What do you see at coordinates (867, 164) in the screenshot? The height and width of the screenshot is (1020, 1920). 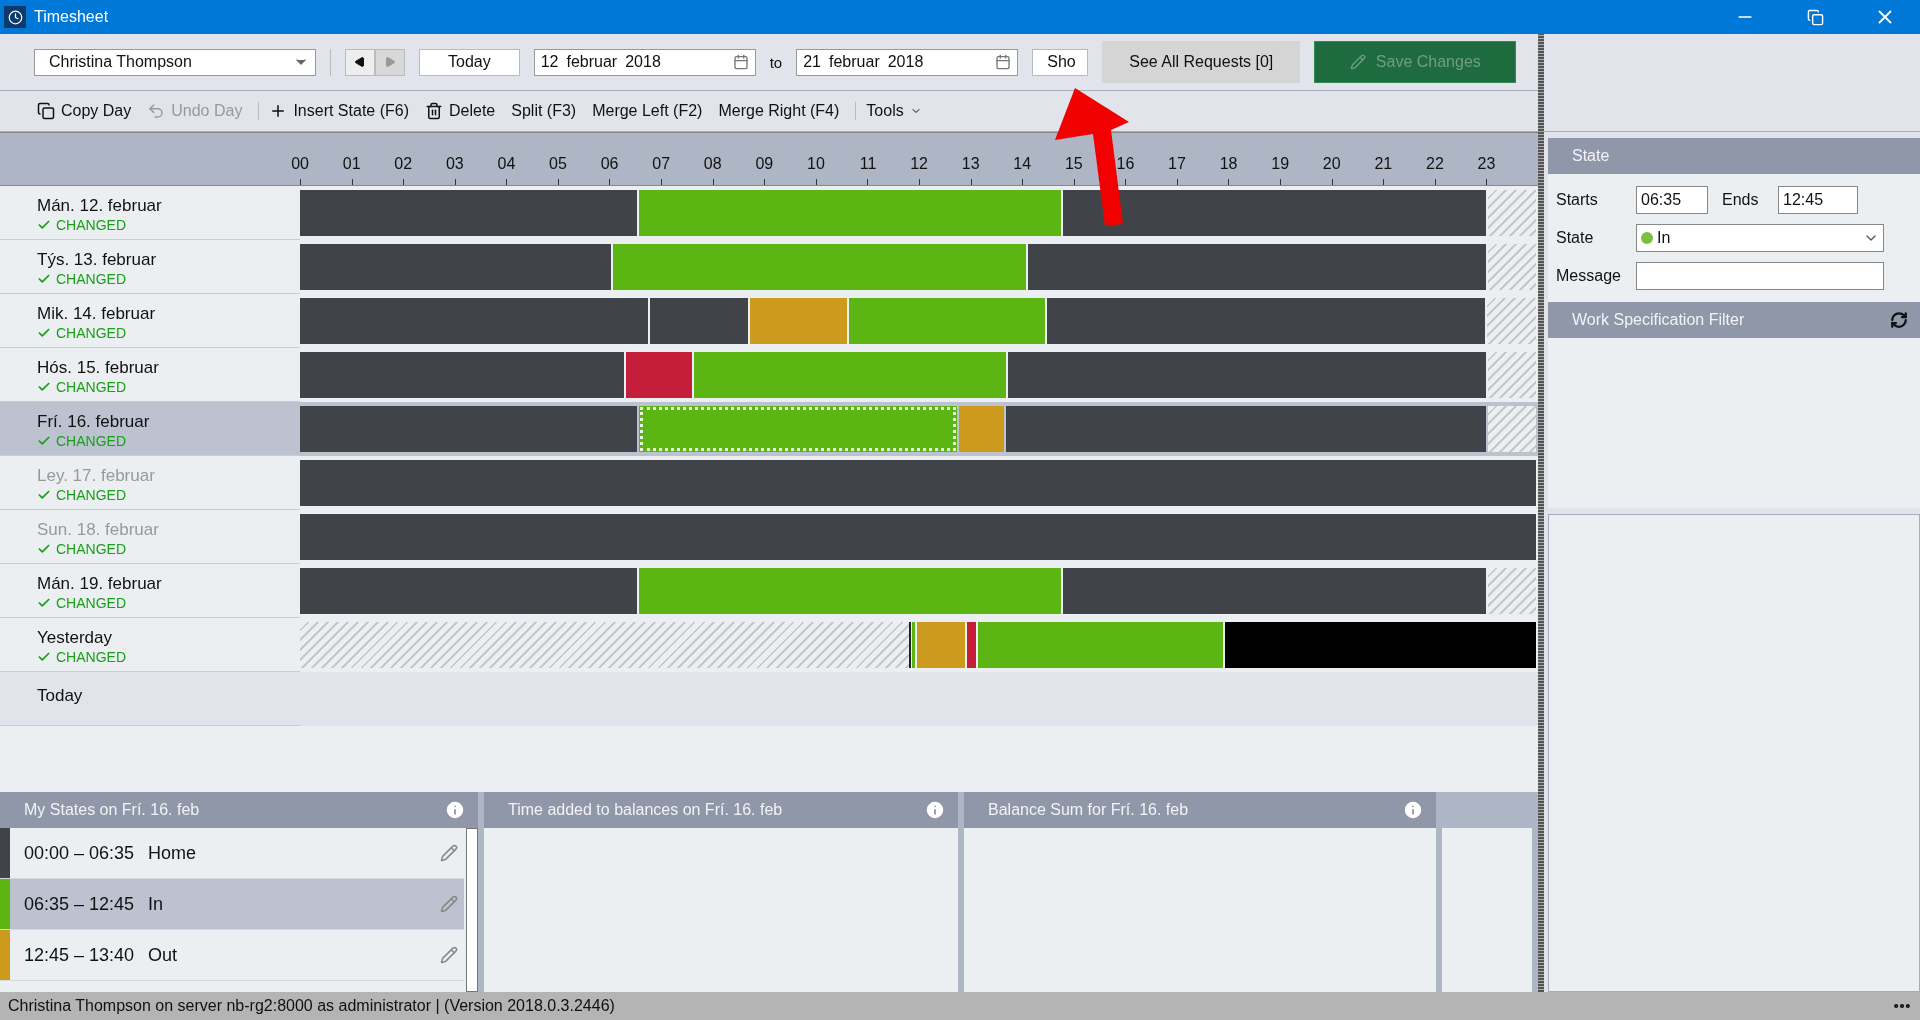 I see `hour-label: 11` at bounding box center [867, 164].